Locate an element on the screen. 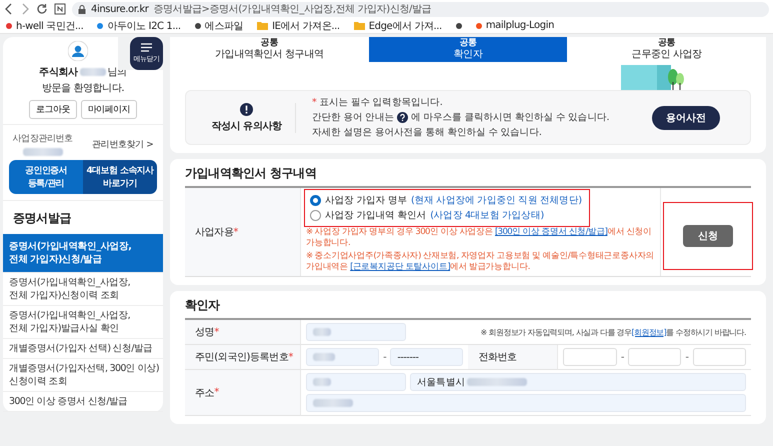 Image resolution: width=773 pixels, height=446 pixels. alert-icon is located at coordinates (246, 109).